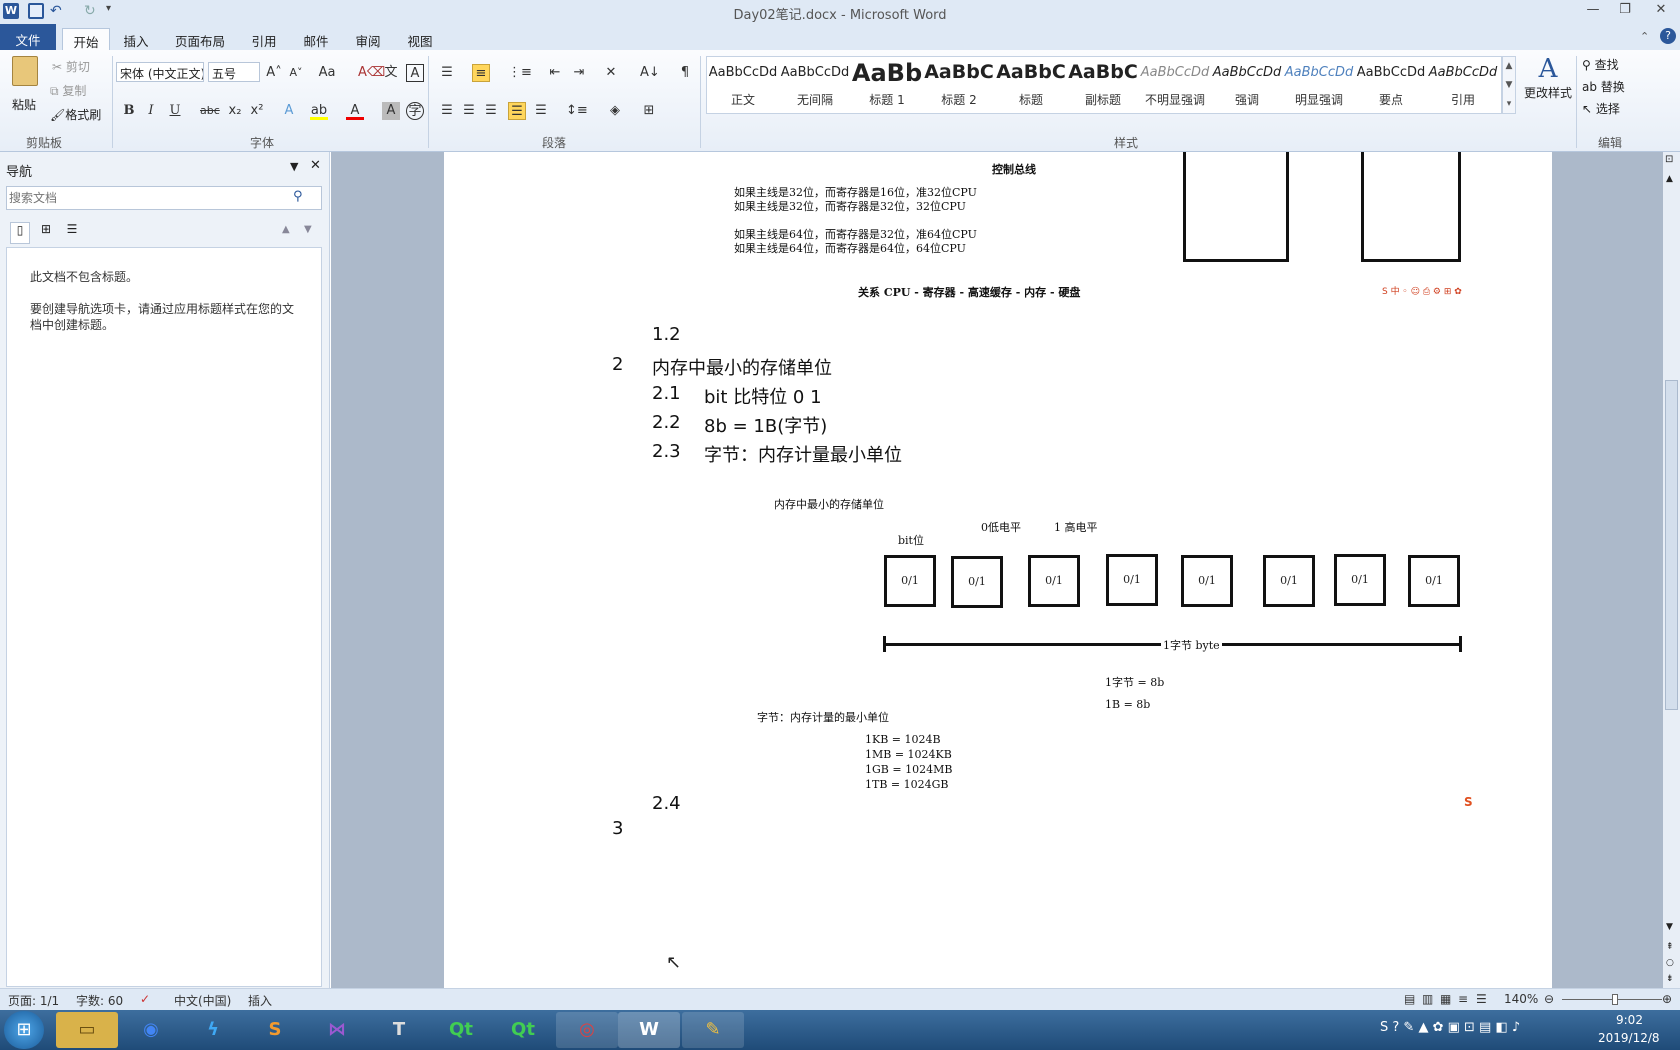 Image resolution: width=1680 pixels, height=1050 pixels. Describe the element at coordinates (46, 233) in the screenshot. I see `browse-pages-tab: ⊞` at that location.